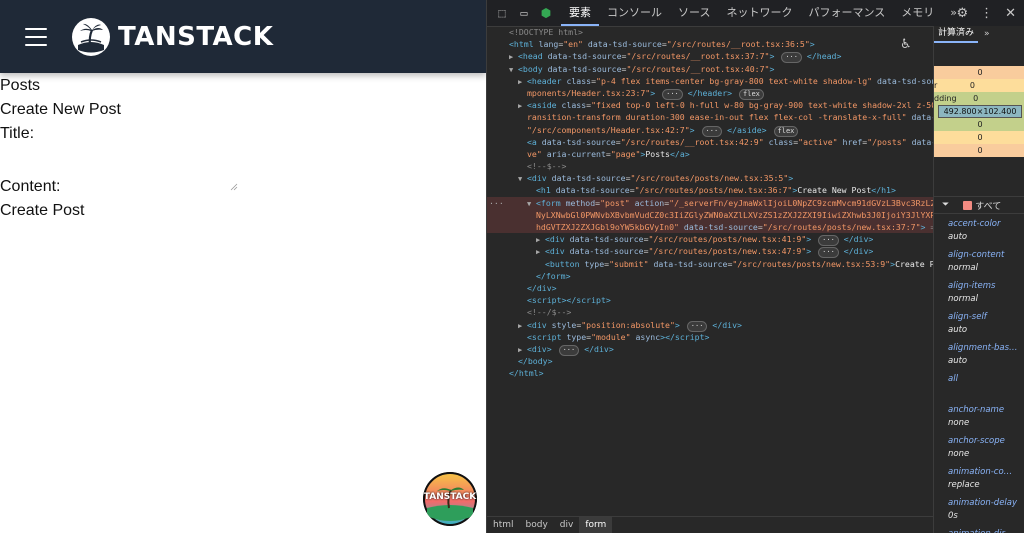 This screenshot has height=533, width=1024. I want to click on devtools-tab: コンソール, so click(634, 13).